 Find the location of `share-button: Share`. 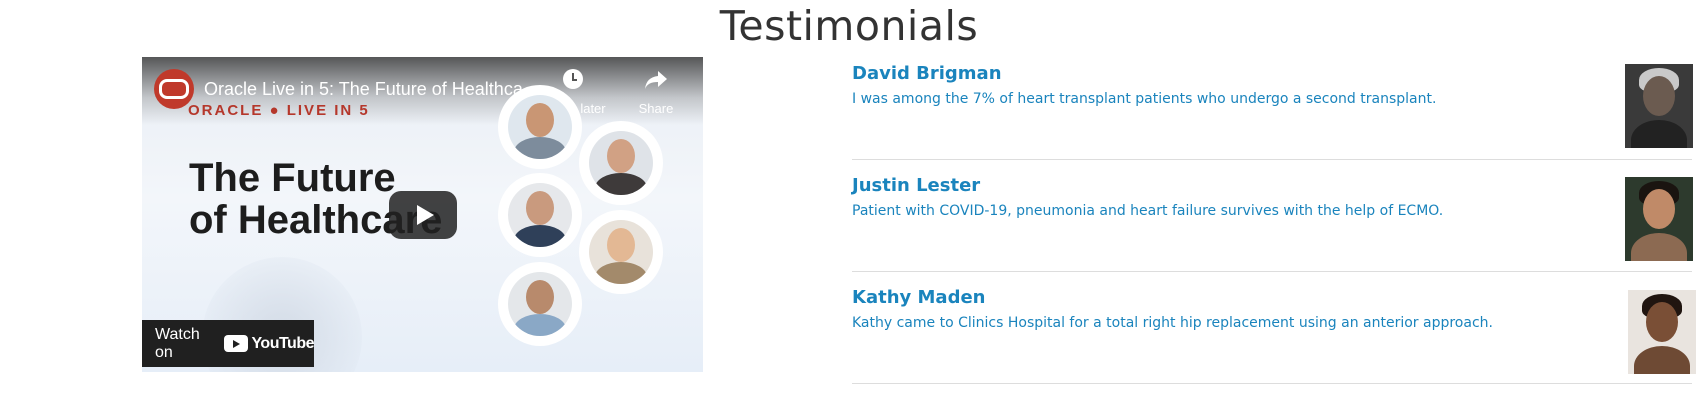

share-button: Share is located at coordinates (656, 92).